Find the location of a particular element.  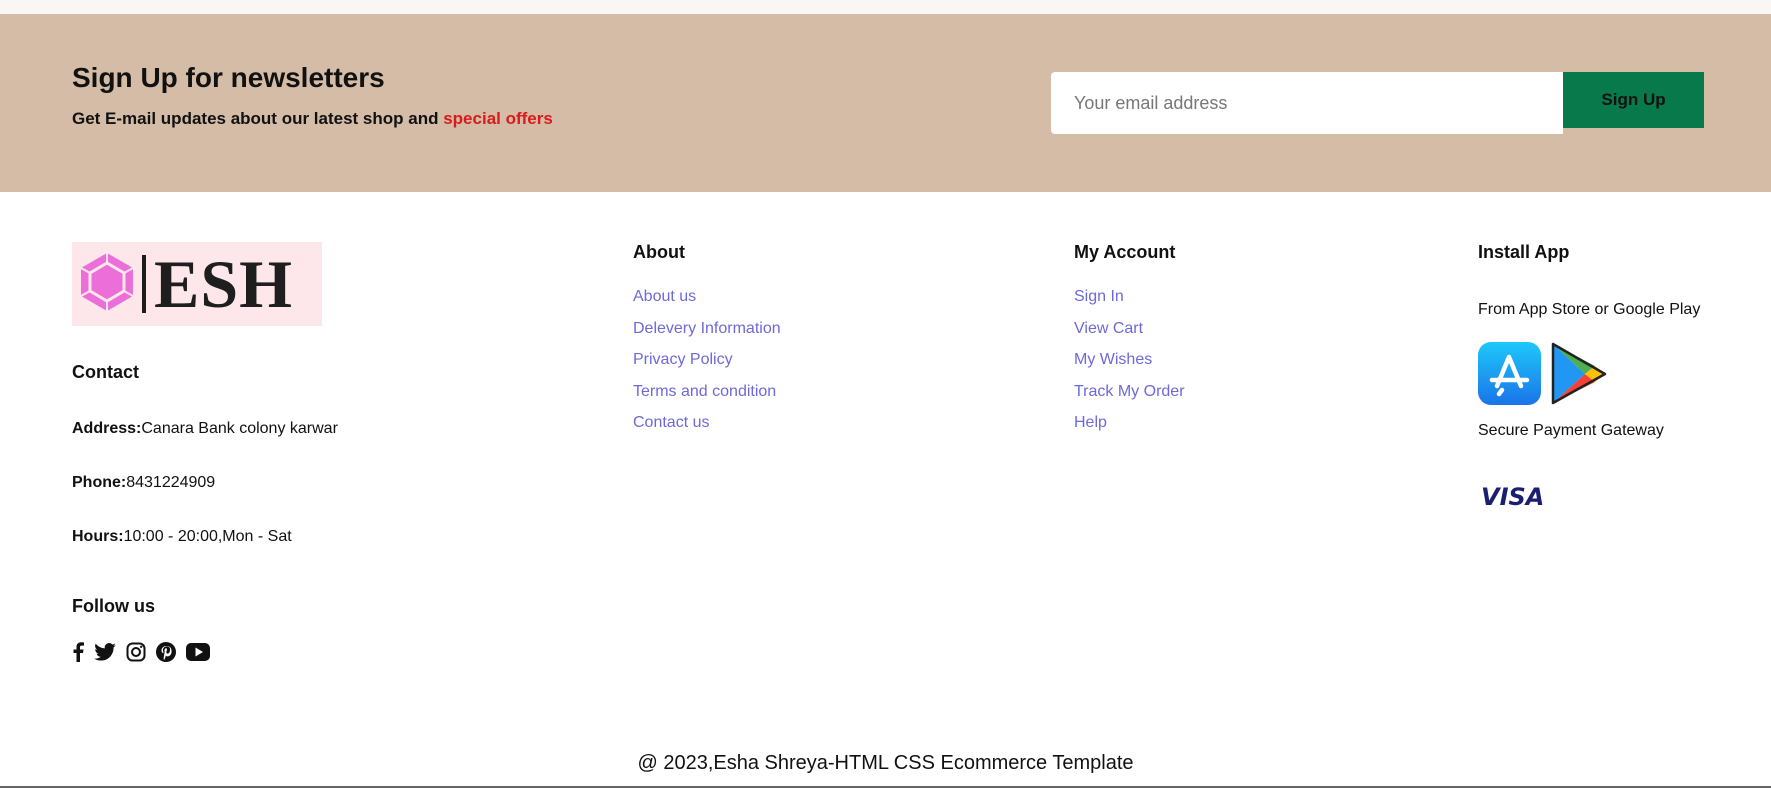

about-link-item: Privacy Policy is located at coordinates (707, 367).